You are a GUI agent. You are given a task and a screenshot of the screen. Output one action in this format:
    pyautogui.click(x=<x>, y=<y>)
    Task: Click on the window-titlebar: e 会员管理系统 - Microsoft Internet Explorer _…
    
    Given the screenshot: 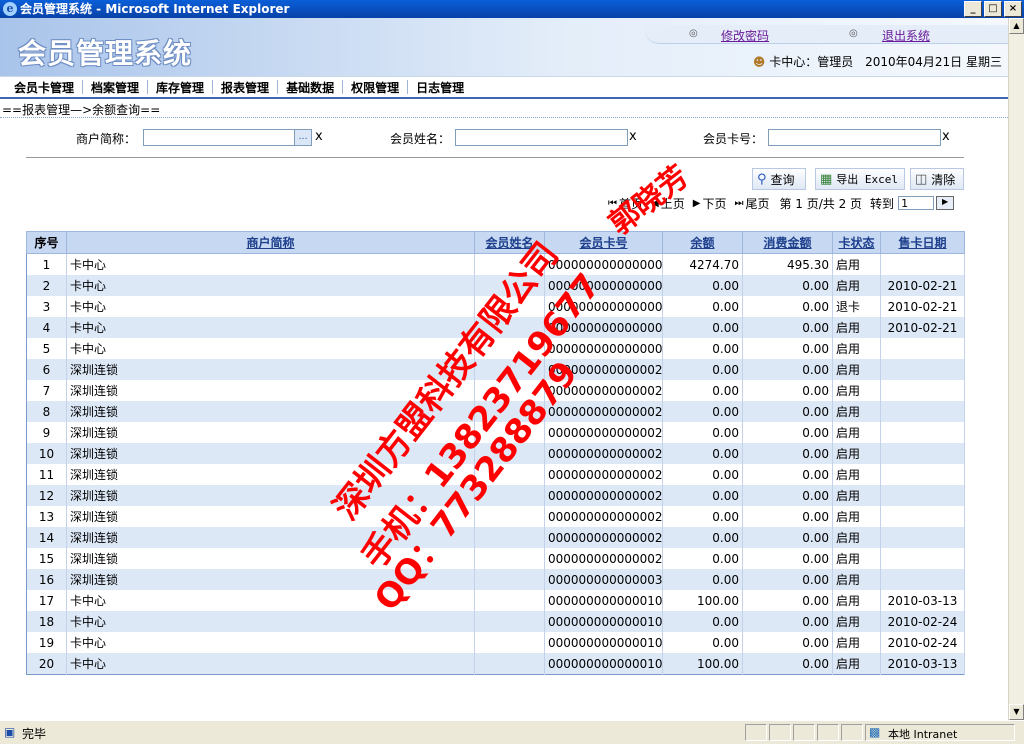 What is the action you would take?
    pyautogui.click(x=512, y=9)
    